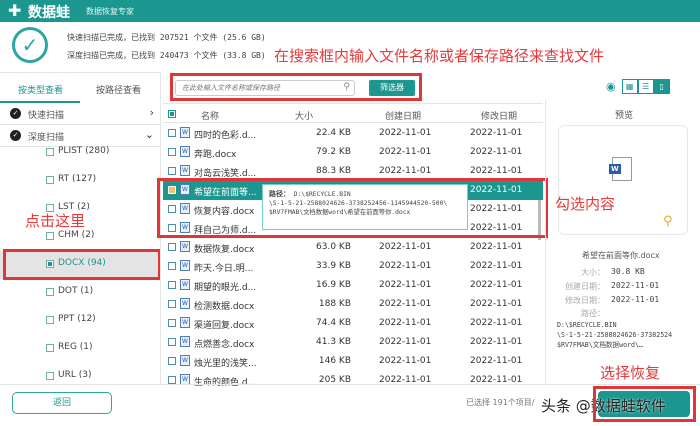 This screenshot has height=426, width=700. Describe the element at coordinates (350, 11) in the screenshot. I see `title-bar: ✚ 数据蛙 数据恢复专家` at that location.